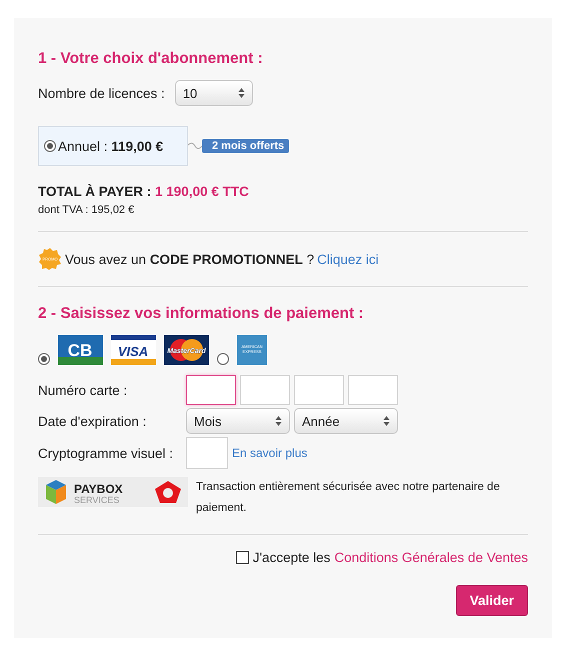 This screenshot has width=568, height=668. I want to click on promo-text: Vous avez un CODE PROMOTIONNEL ?, so click(189, 259).